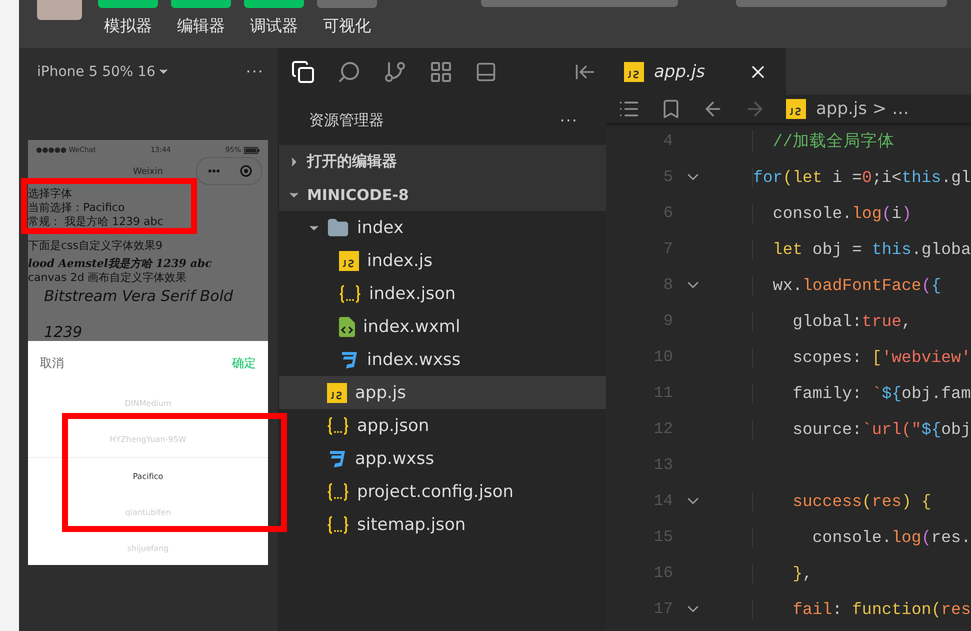 The width and height of the screenshot is (971, 631). Describe the element at coordinates (442, 260) in the screenshot. I see `file-tree-item: index.js` at that location.